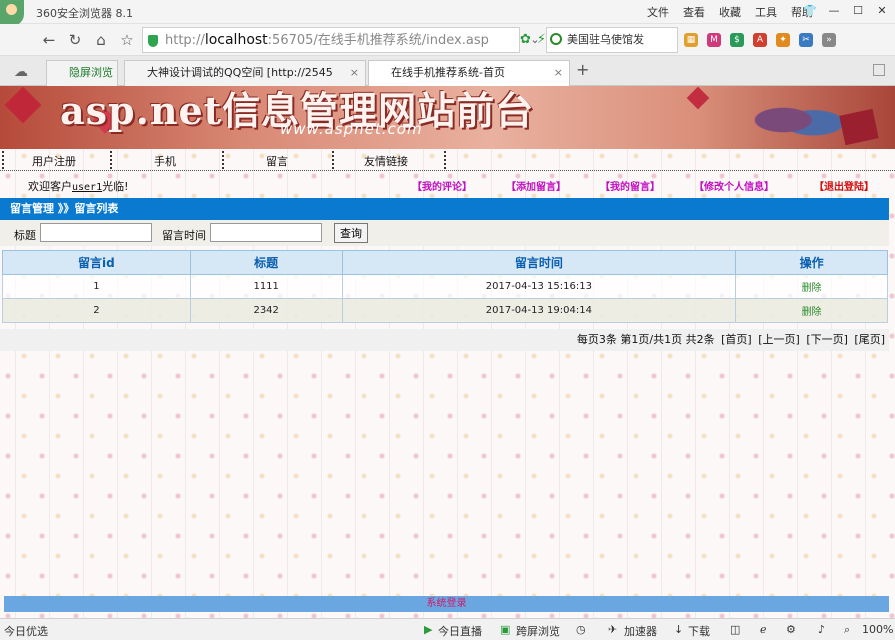 The height and width of the screenshot is (640, 895). I want to click on tab-cross-screen: 隐屏浏览, so click(82, 73).